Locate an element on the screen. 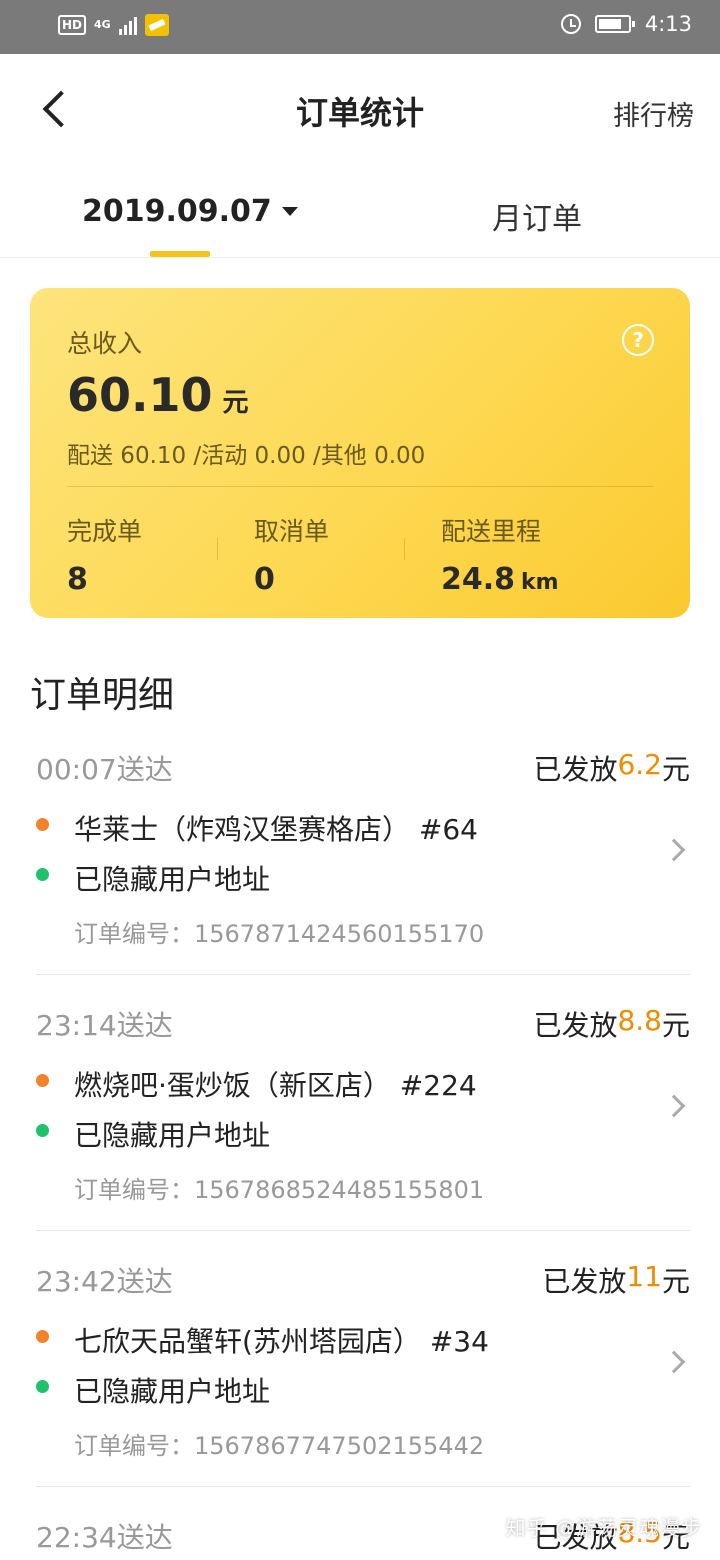 This screenshot has height=1560, width=720. total-income: 60.10 元 is located at coordinates (158, 395).